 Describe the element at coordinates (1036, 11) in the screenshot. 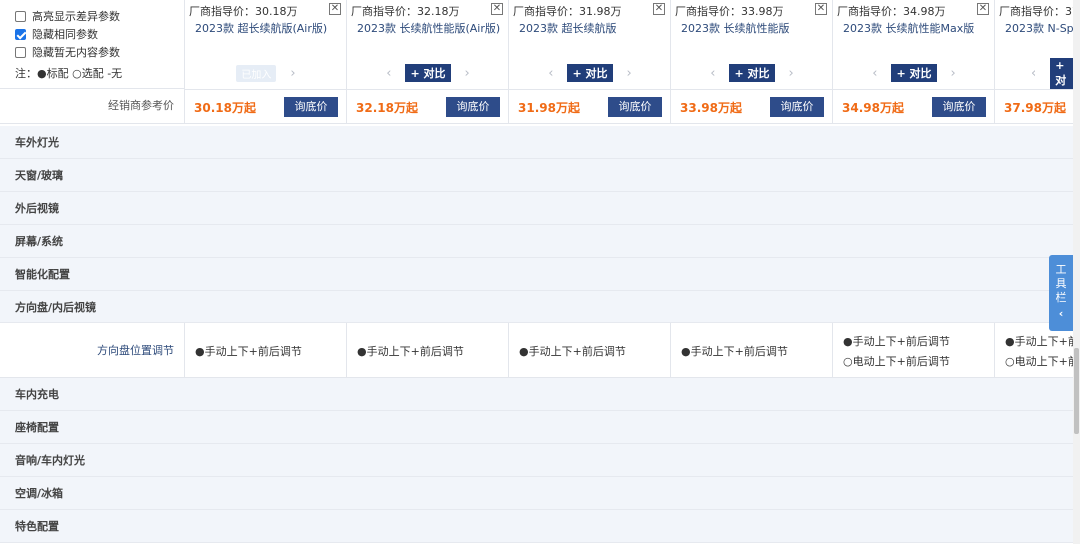

I see `guide-price: 厂商指导价：37` at that location.